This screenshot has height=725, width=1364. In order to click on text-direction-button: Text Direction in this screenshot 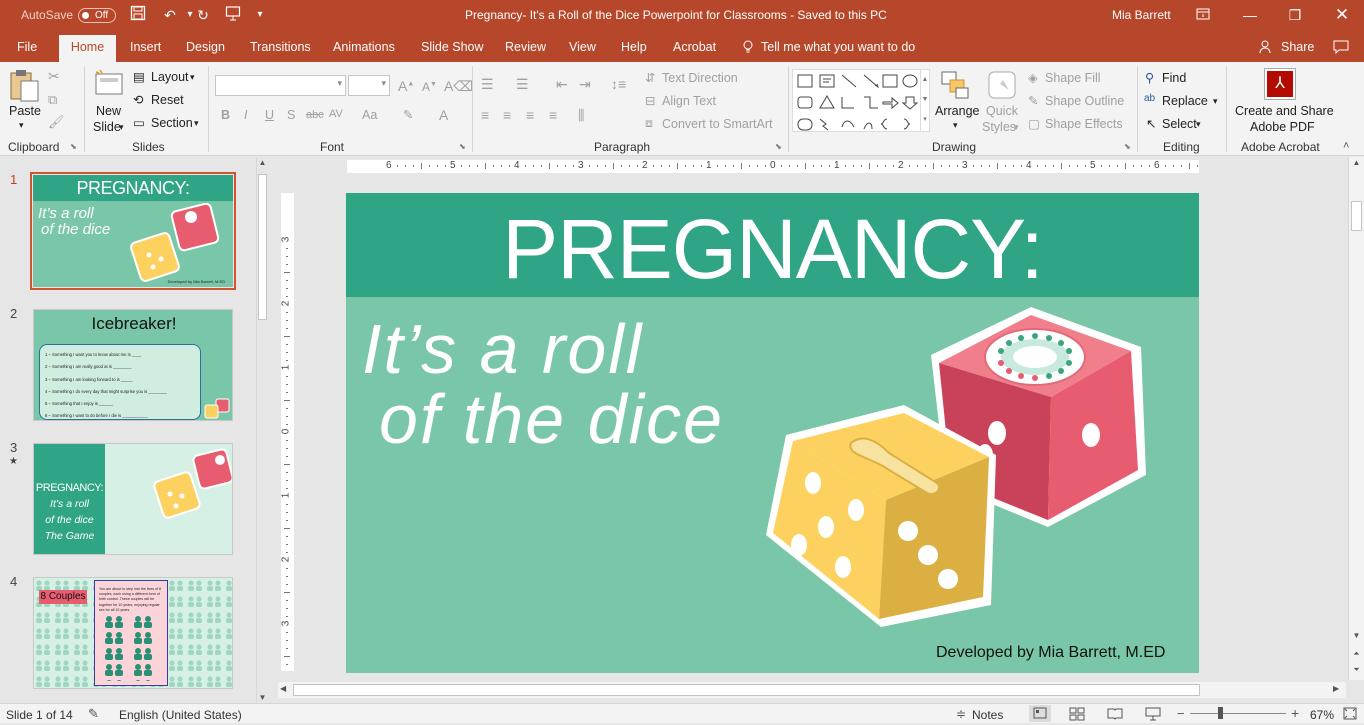, I will do `click(700, 78)`.